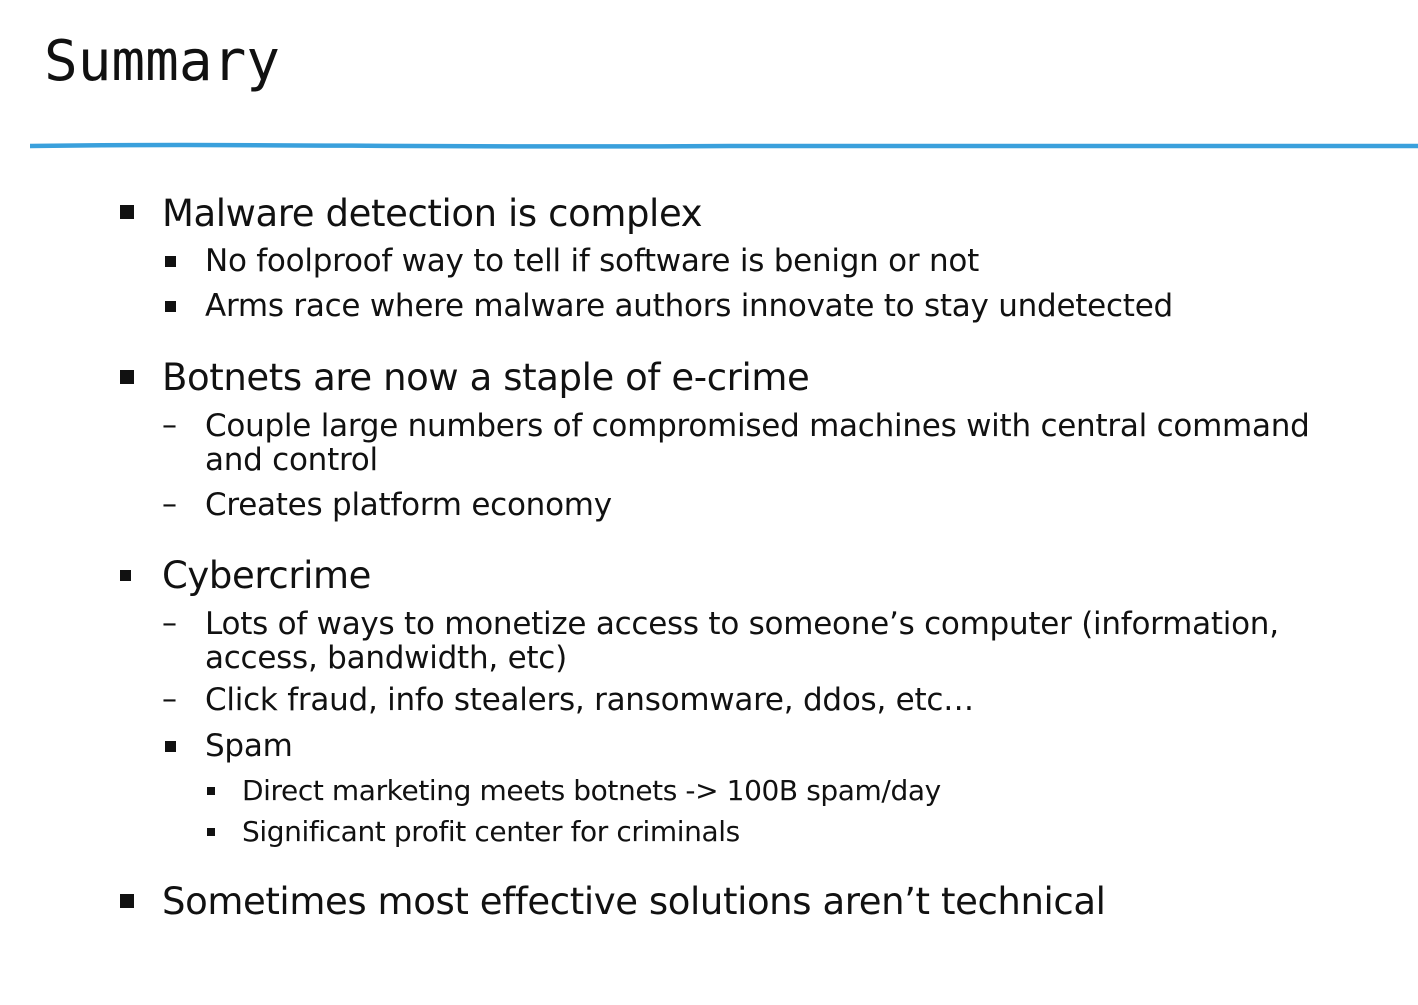  Describe the element at coordinates (486, 377) in the screenshot. I see `bullet-item-botnets: Botnets are now a staple of e-crime` at that location.